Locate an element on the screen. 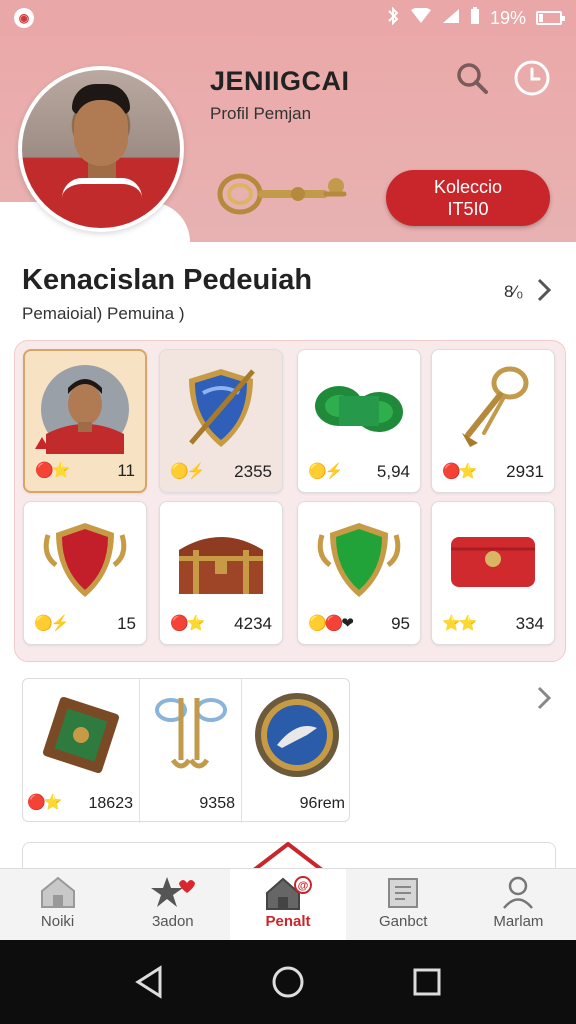 The width and height of the screenshot is (576, 1024). section-title: Kenacislan Pedeuiah is located at coordinates (167, 280).